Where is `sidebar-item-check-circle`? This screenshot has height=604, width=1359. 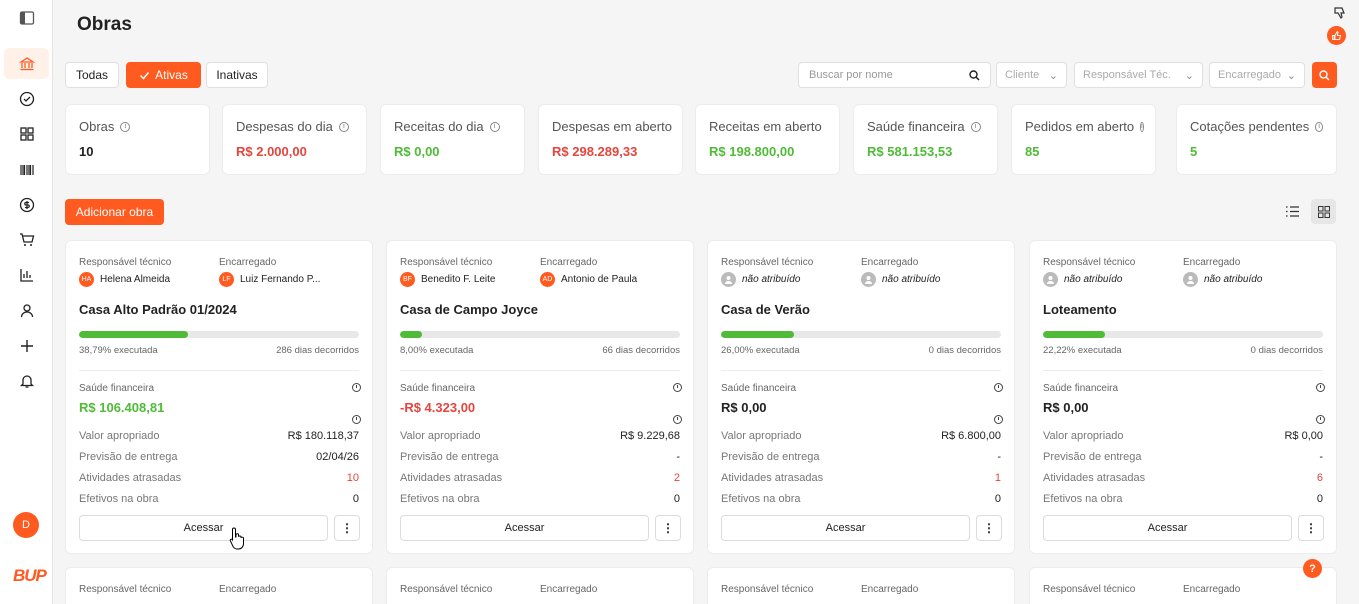 sidebar-item-check-circle is located at coordinates (26, 98).